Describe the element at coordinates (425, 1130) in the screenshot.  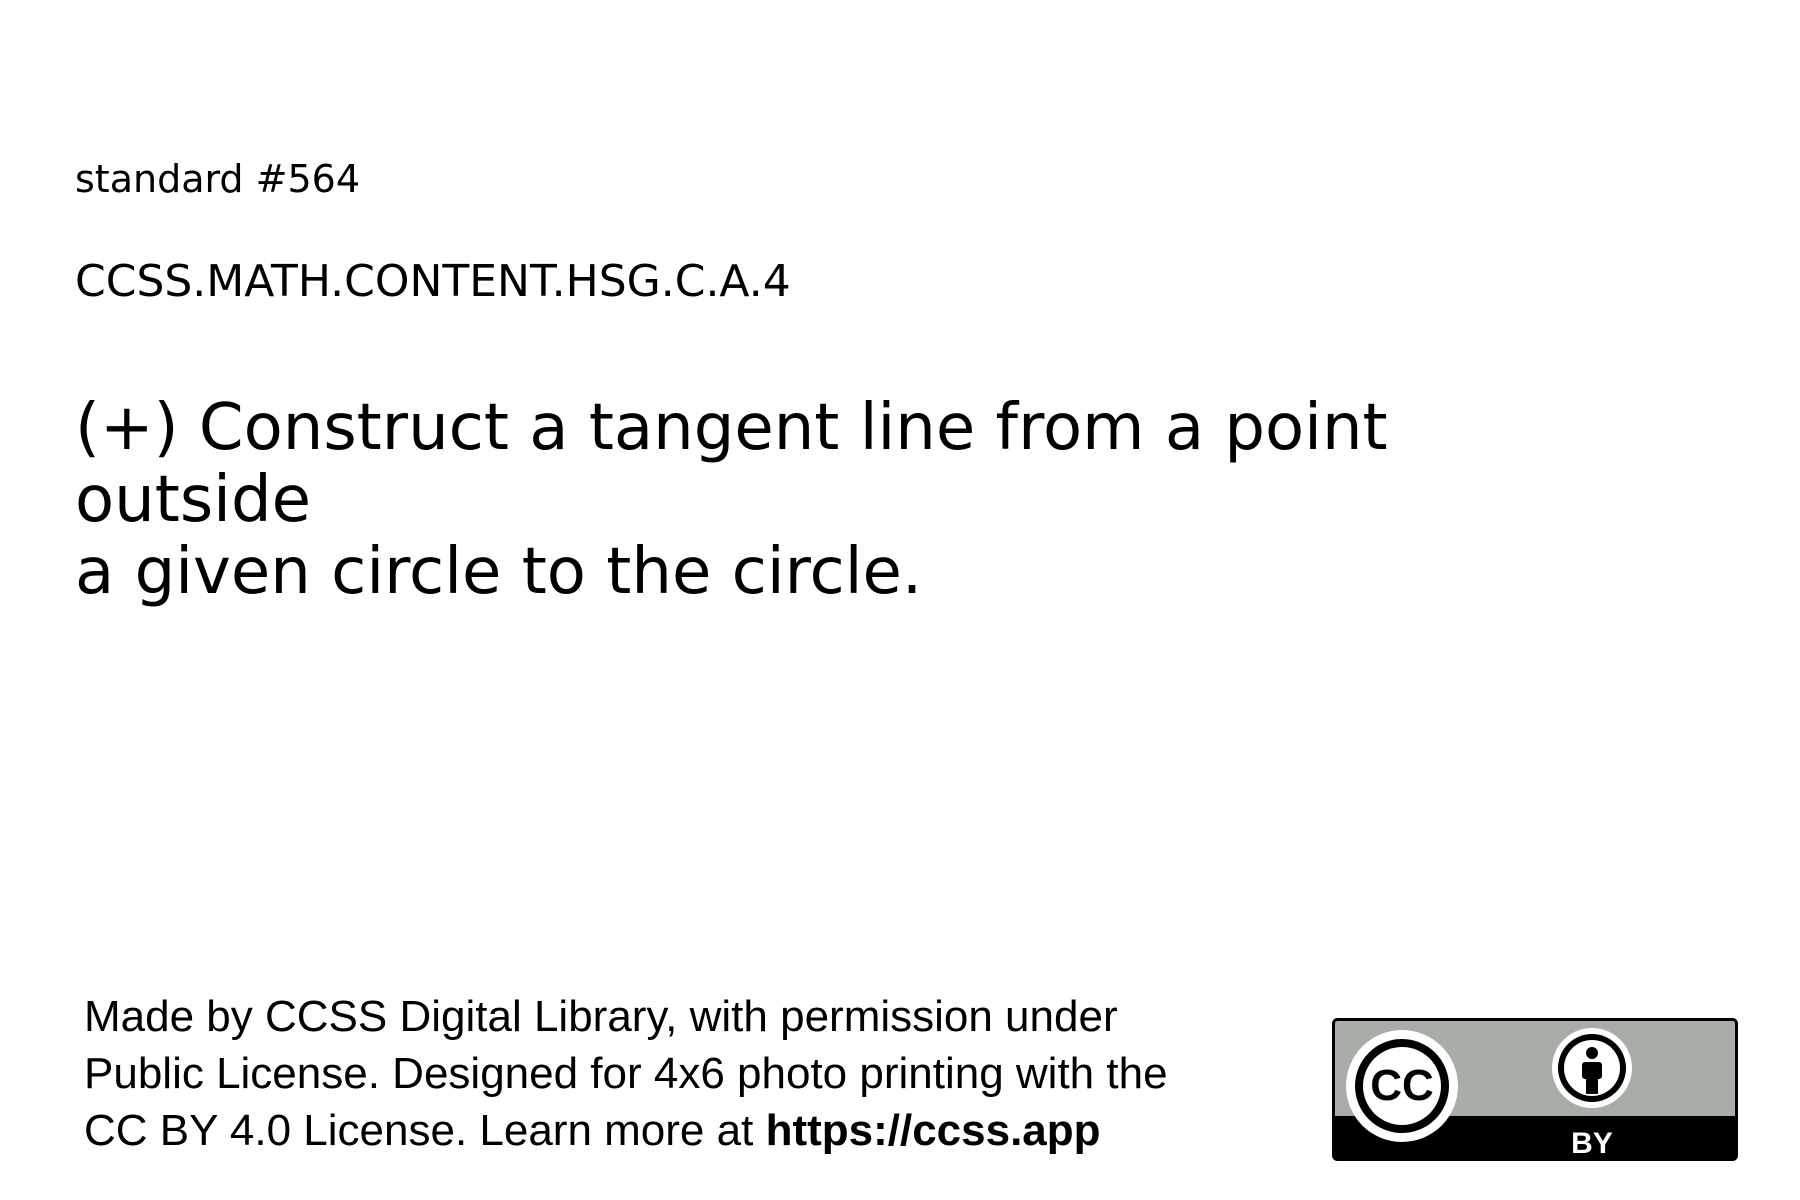
I see `footer-line-prefix: CC BY 4.0 License. Learn more at` at that location.